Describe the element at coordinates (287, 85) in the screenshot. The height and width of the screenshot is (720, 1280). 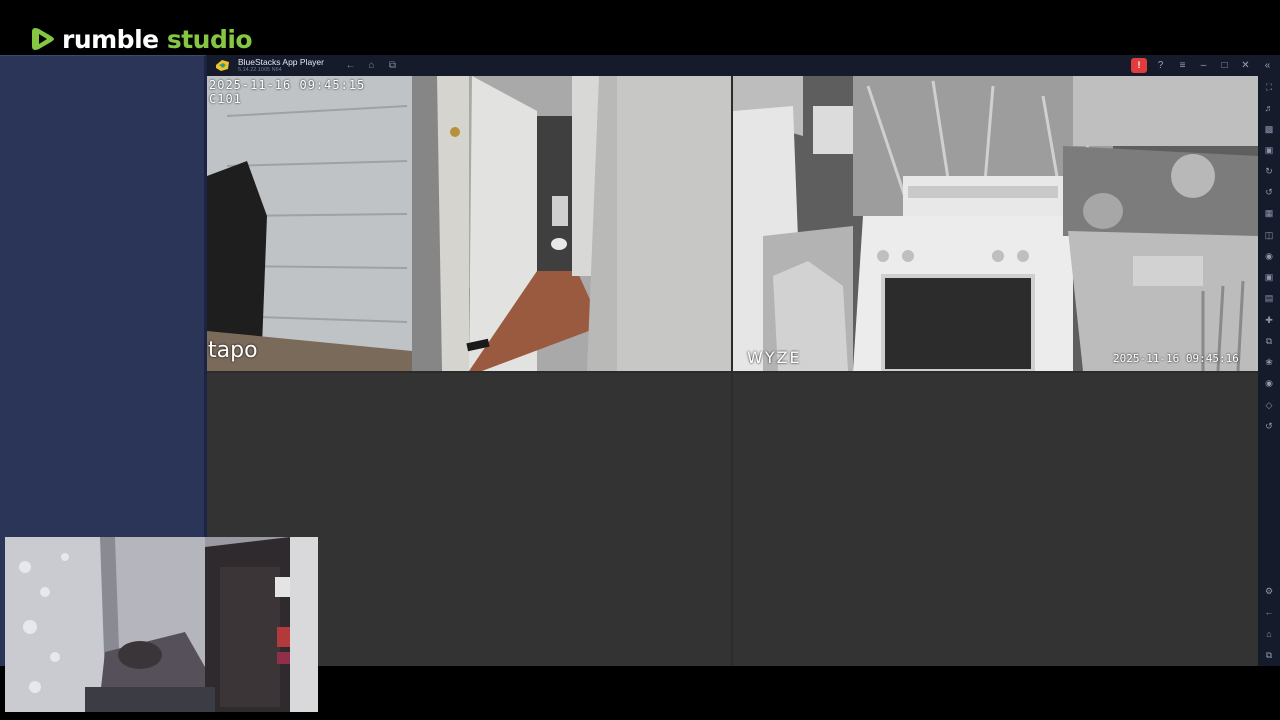
I see `camera-timestamp: 2025-11-16 09:45:15` at that location.